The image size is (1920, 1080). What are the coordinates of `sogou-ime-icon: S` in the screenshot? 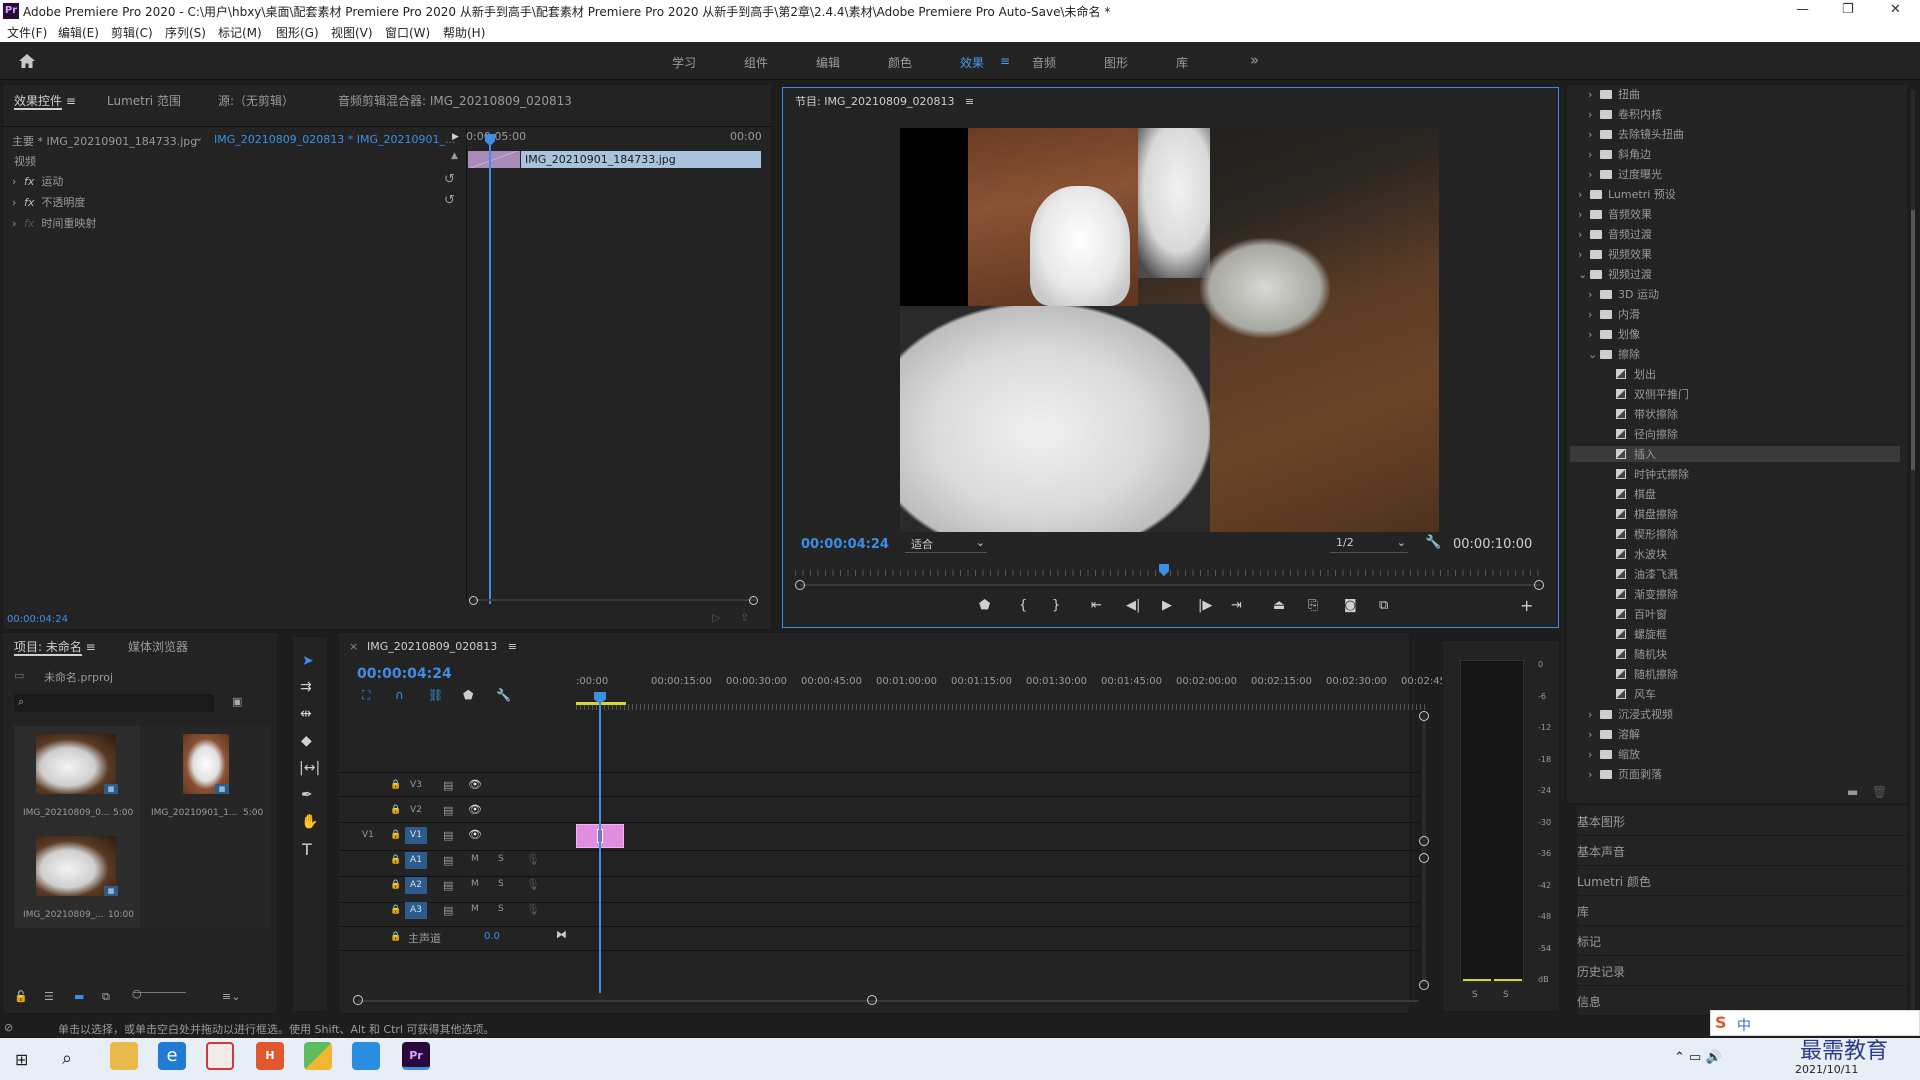 It's located at (1721, 1022).